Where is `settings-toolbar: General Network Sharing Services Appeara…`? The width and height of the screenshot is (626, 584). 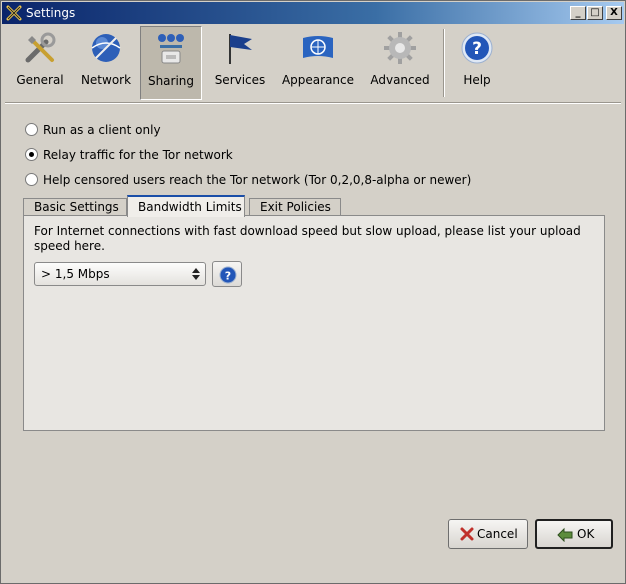 settings-toolbar: General Network Sharing Services Appeara… is located at coordinates (313, 64).